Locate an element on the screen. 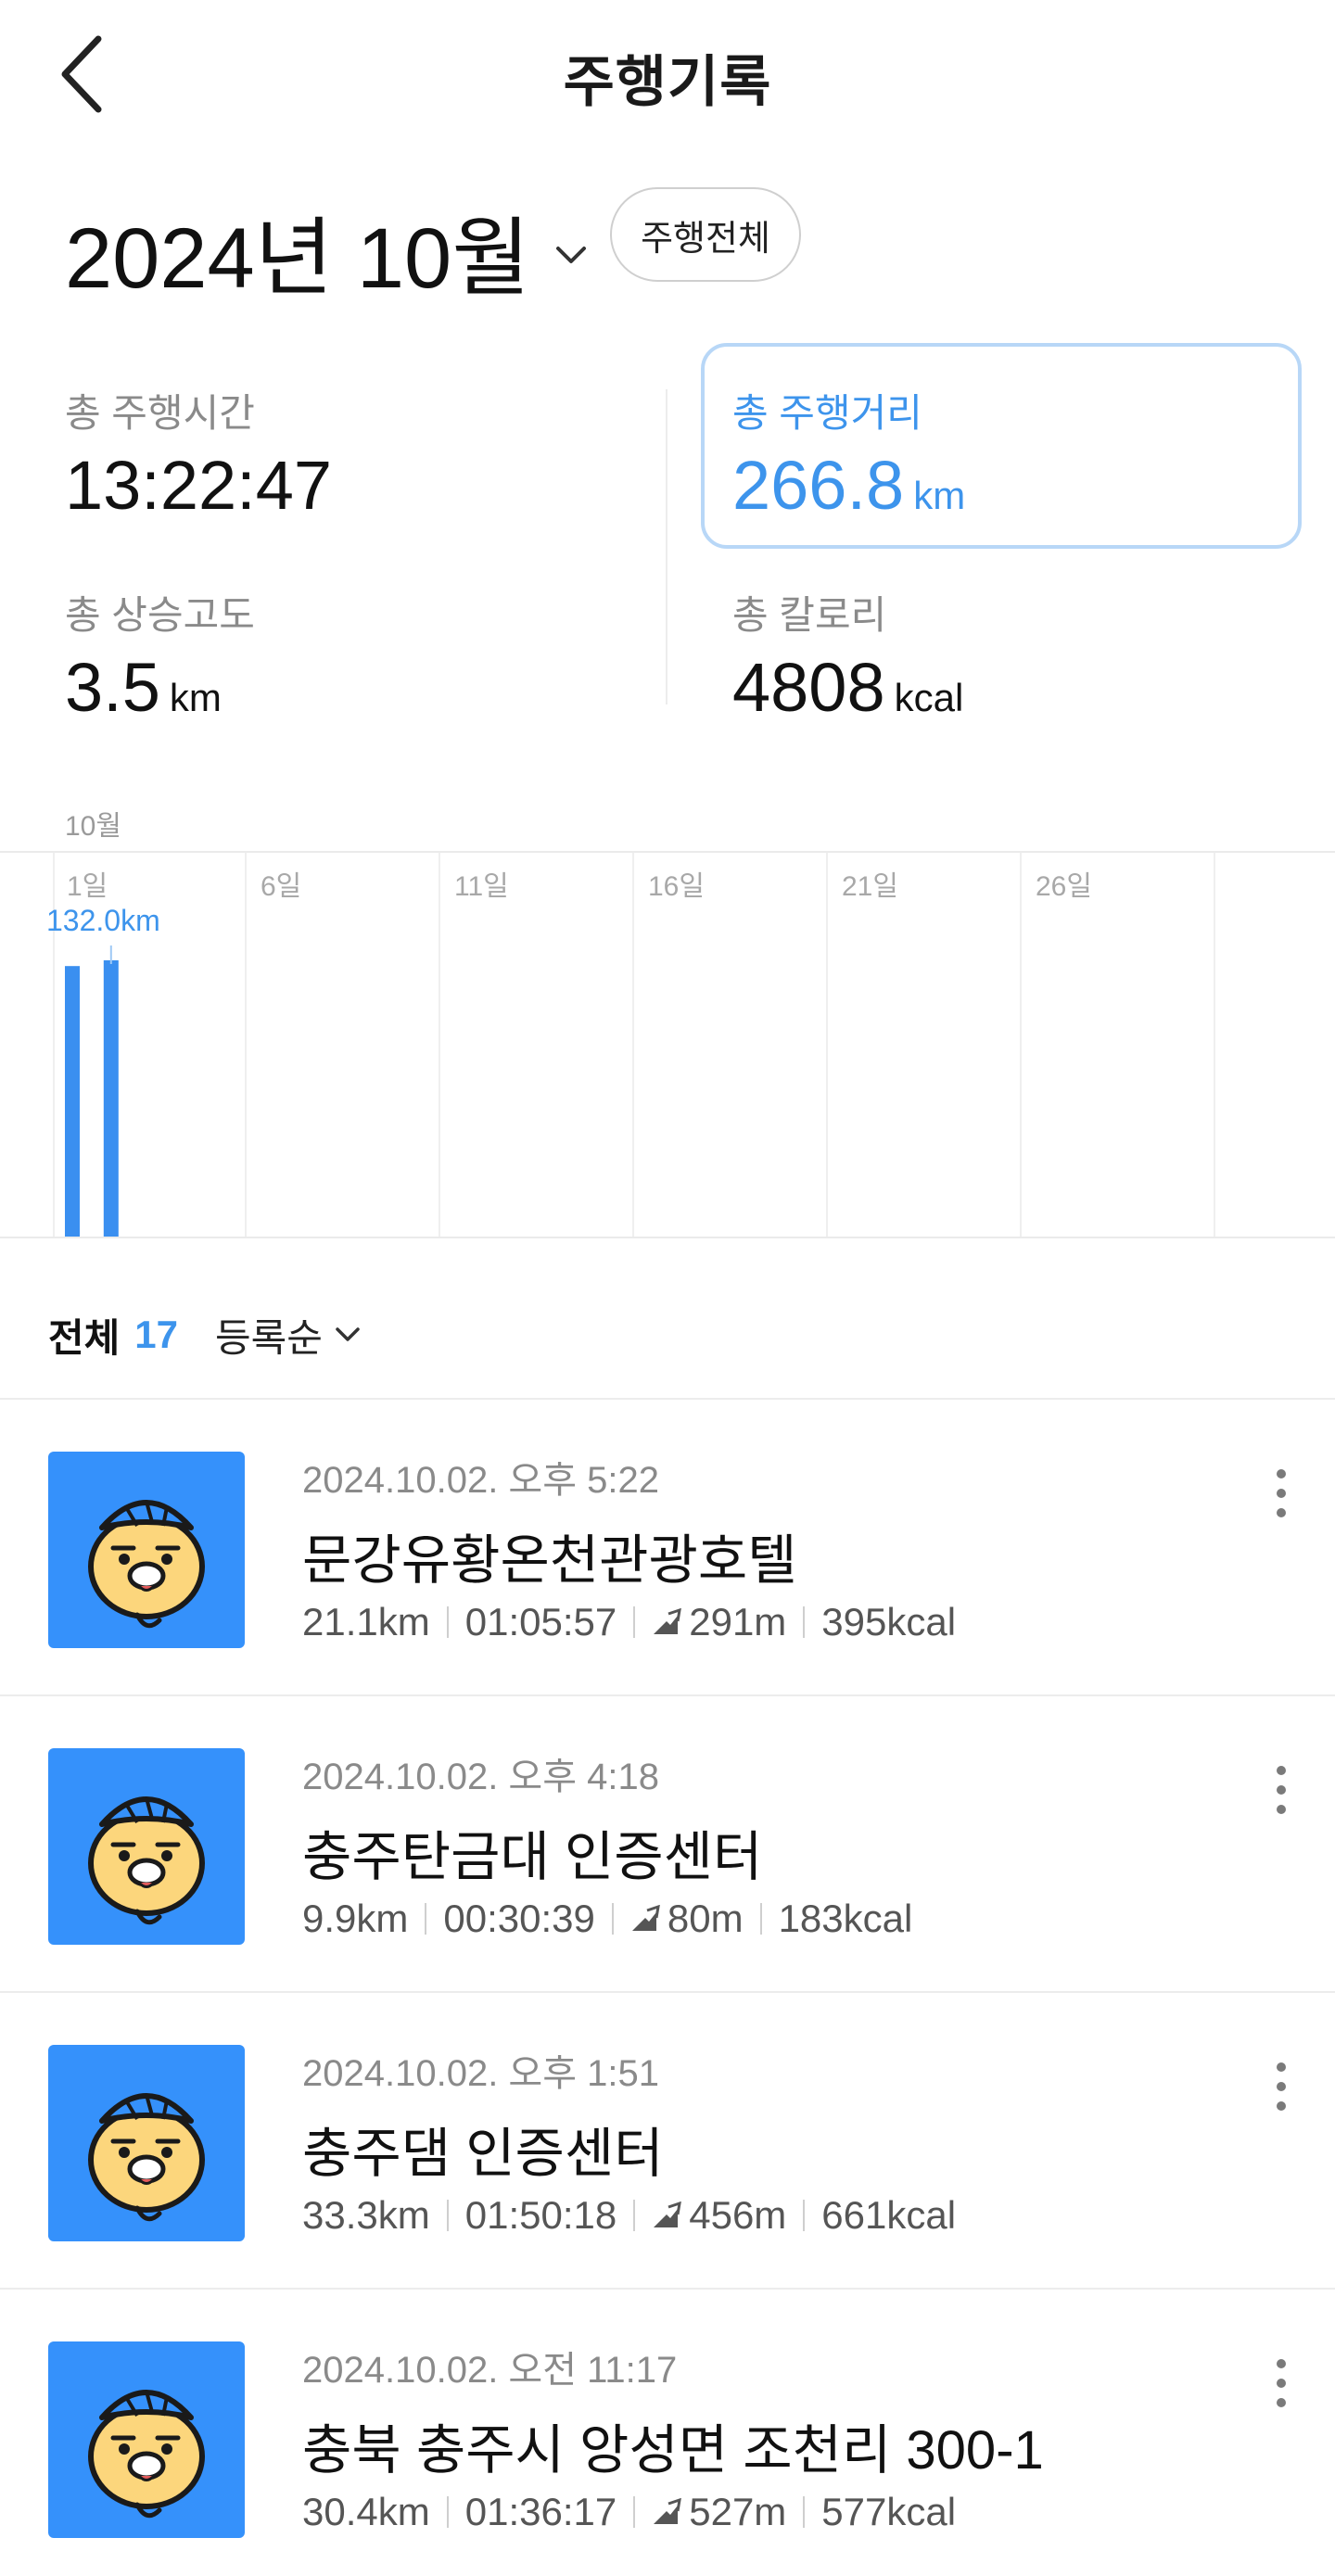 The image size is (1335, 2576). stat-label: 총 상승고도 is located at coordinates (160, 615).